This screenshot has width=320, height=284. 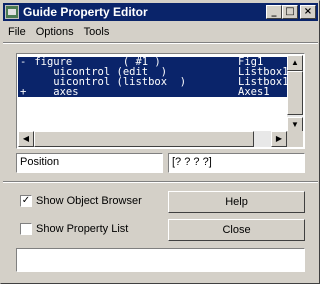 What do you see at coordinates (160, 182) in the screenshot?
I see `section-separator` at bounding box center [160, 182].